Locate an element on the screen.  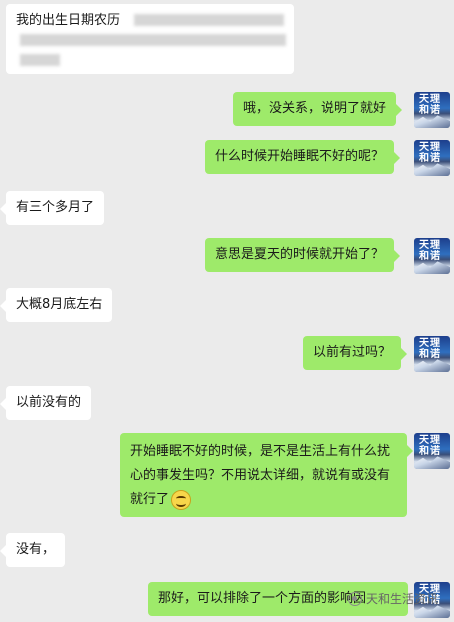
message-bubble-outgoing: 什么时候开始睡眠不好的呢？ is located at coordinates (303, 157).